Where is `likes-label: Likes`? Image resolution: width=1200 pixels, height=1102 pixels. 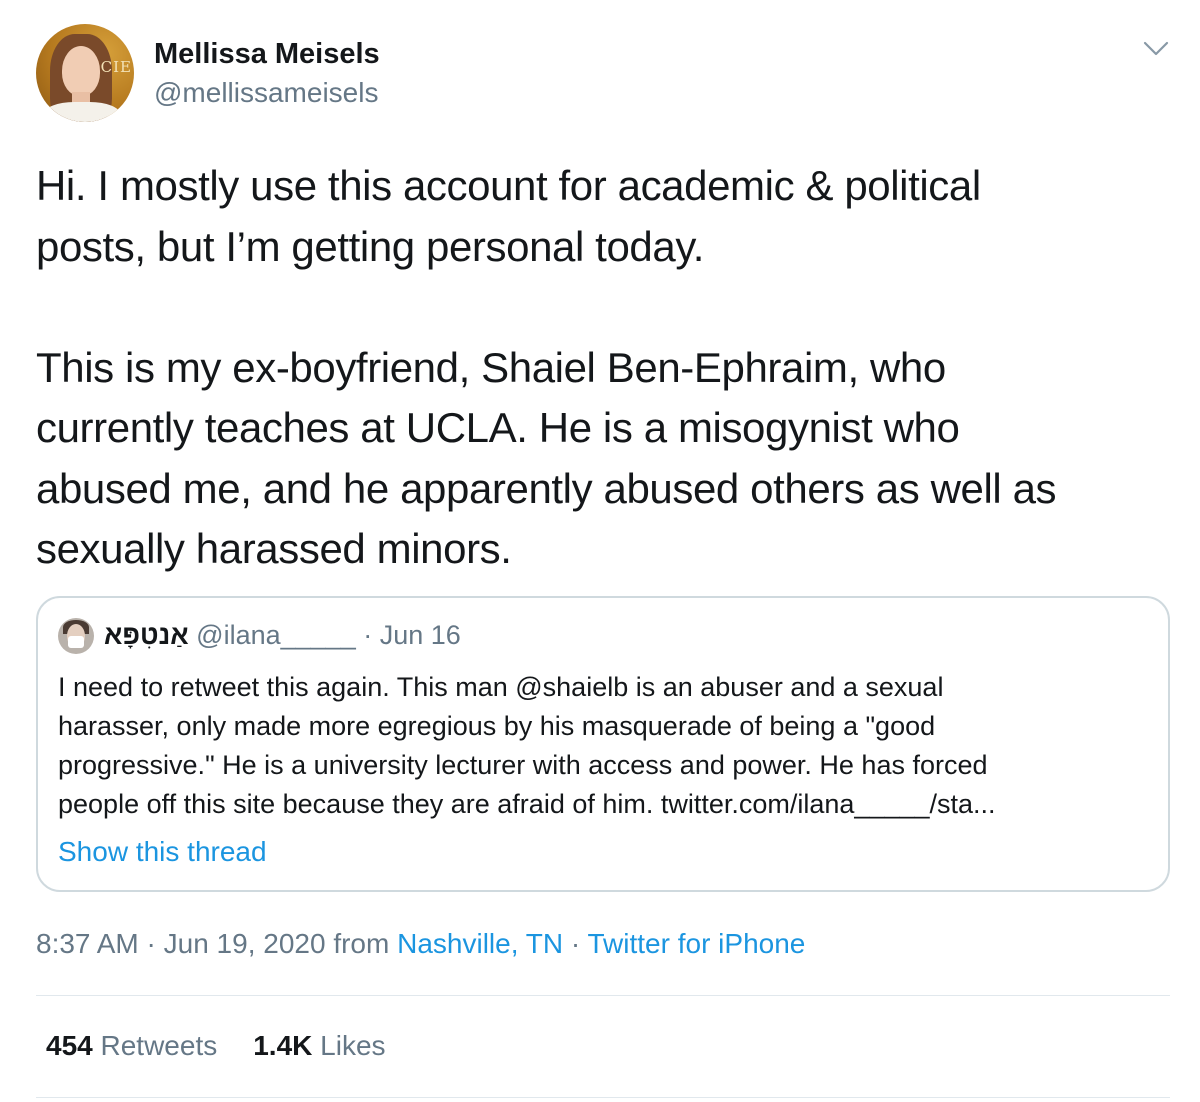
likes-label: Likes is located at coordinates (353, 1045).